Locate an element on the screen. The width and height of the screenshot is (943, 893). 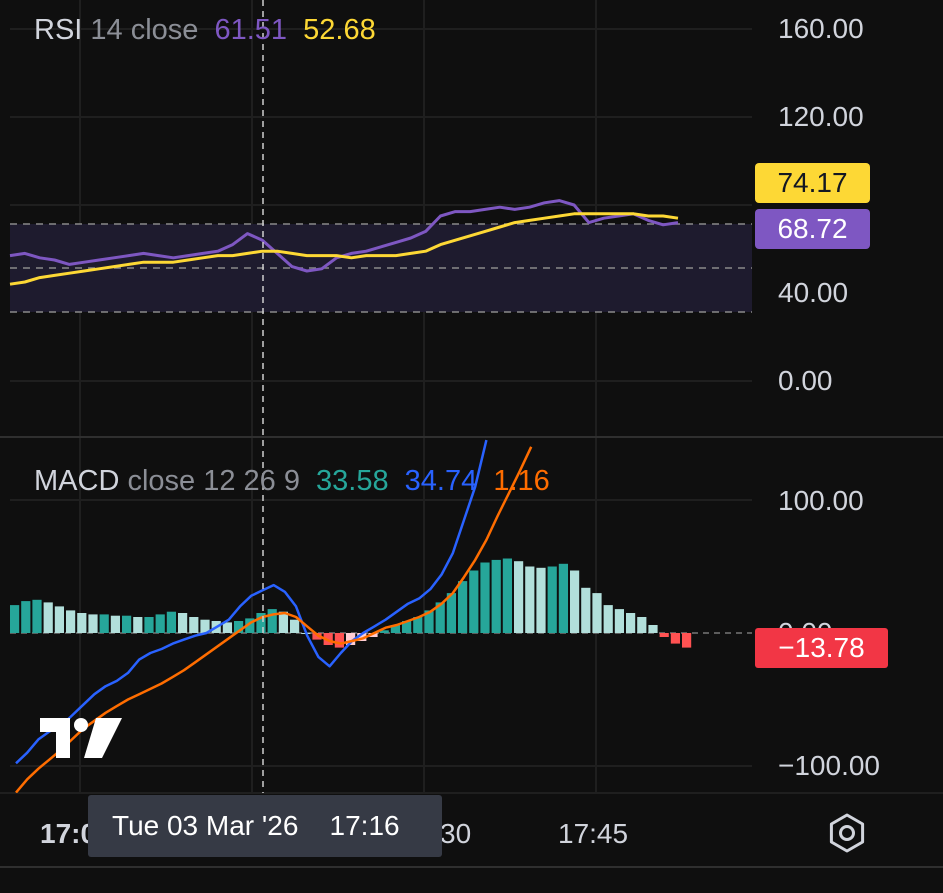
macd-signal-value: 1.16 is located at coordinates (521, 481).